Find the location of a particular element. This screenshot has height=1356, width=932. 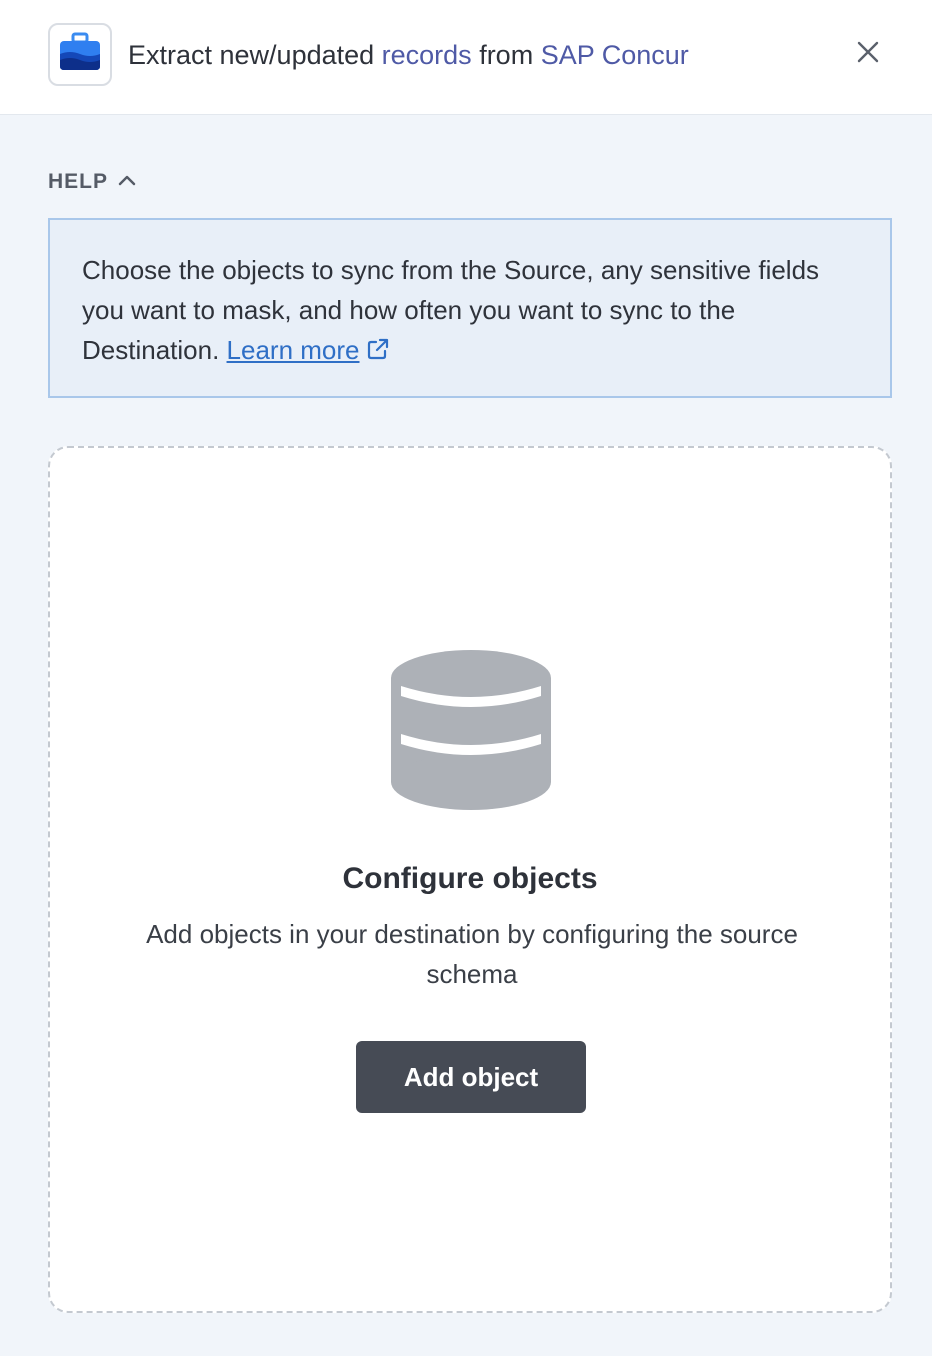

source-link: SAP Concur is located at coordinates (615, 55).